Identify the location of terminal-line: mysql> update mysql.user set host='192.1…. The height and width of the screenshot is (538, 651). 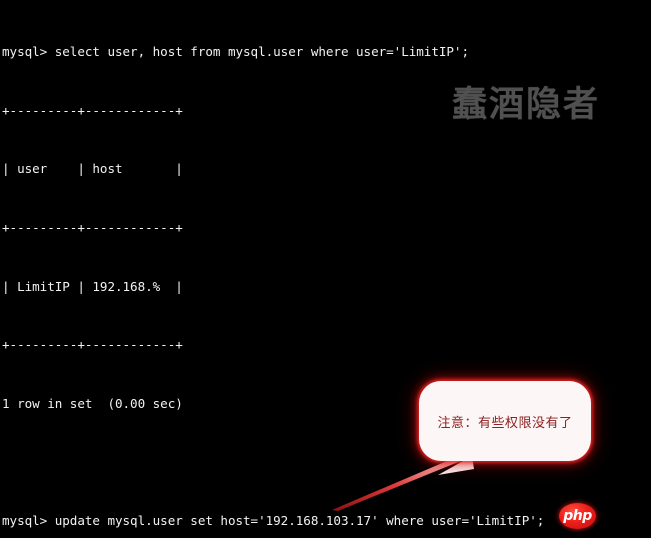
(273, 521).